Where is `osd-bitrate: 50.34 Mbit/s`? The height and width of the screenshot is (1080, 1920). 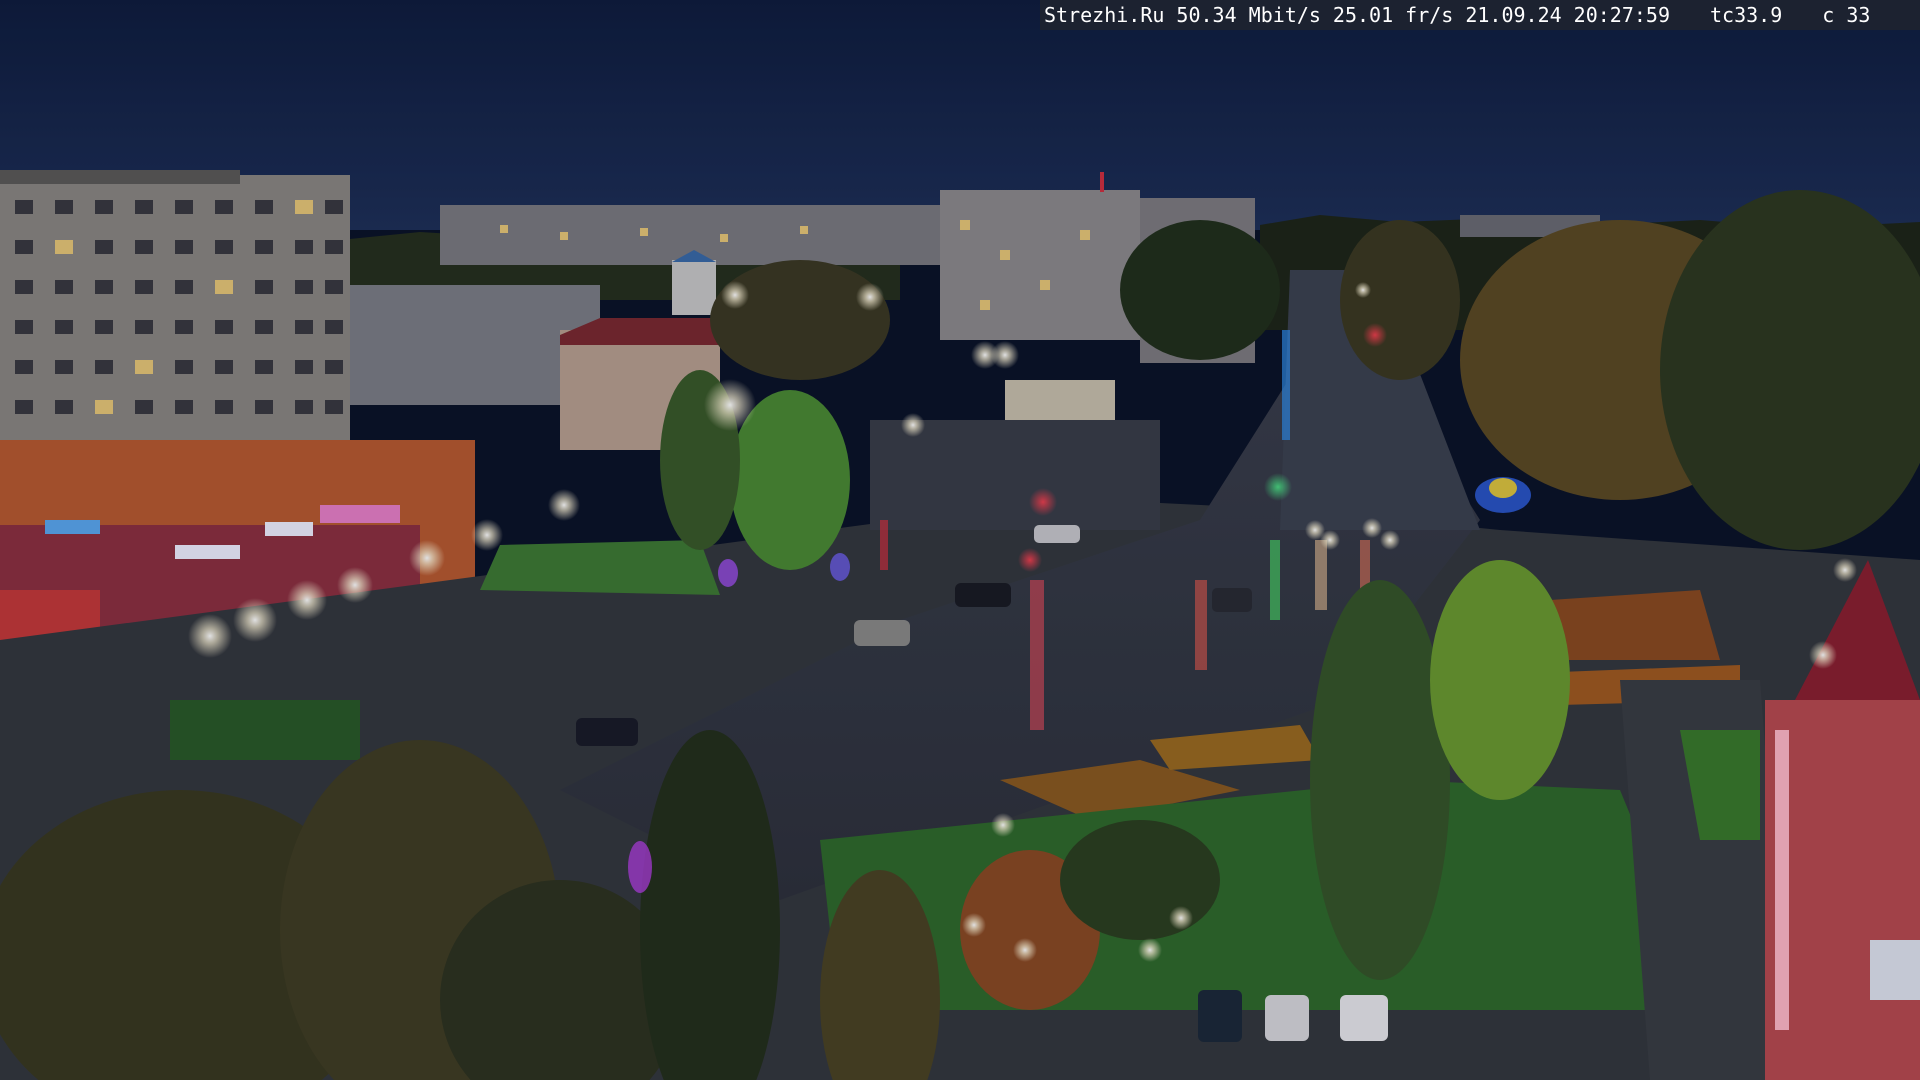 osd-bitrate: 50.34 Mbit/s is located at coordinates (1248, 15).